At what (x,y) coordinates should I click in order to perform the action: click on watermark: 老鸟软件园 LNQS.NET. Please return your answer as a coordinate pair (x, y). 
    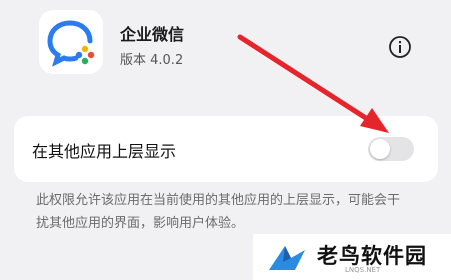
    Looking at the image, I should click on (352, 257).